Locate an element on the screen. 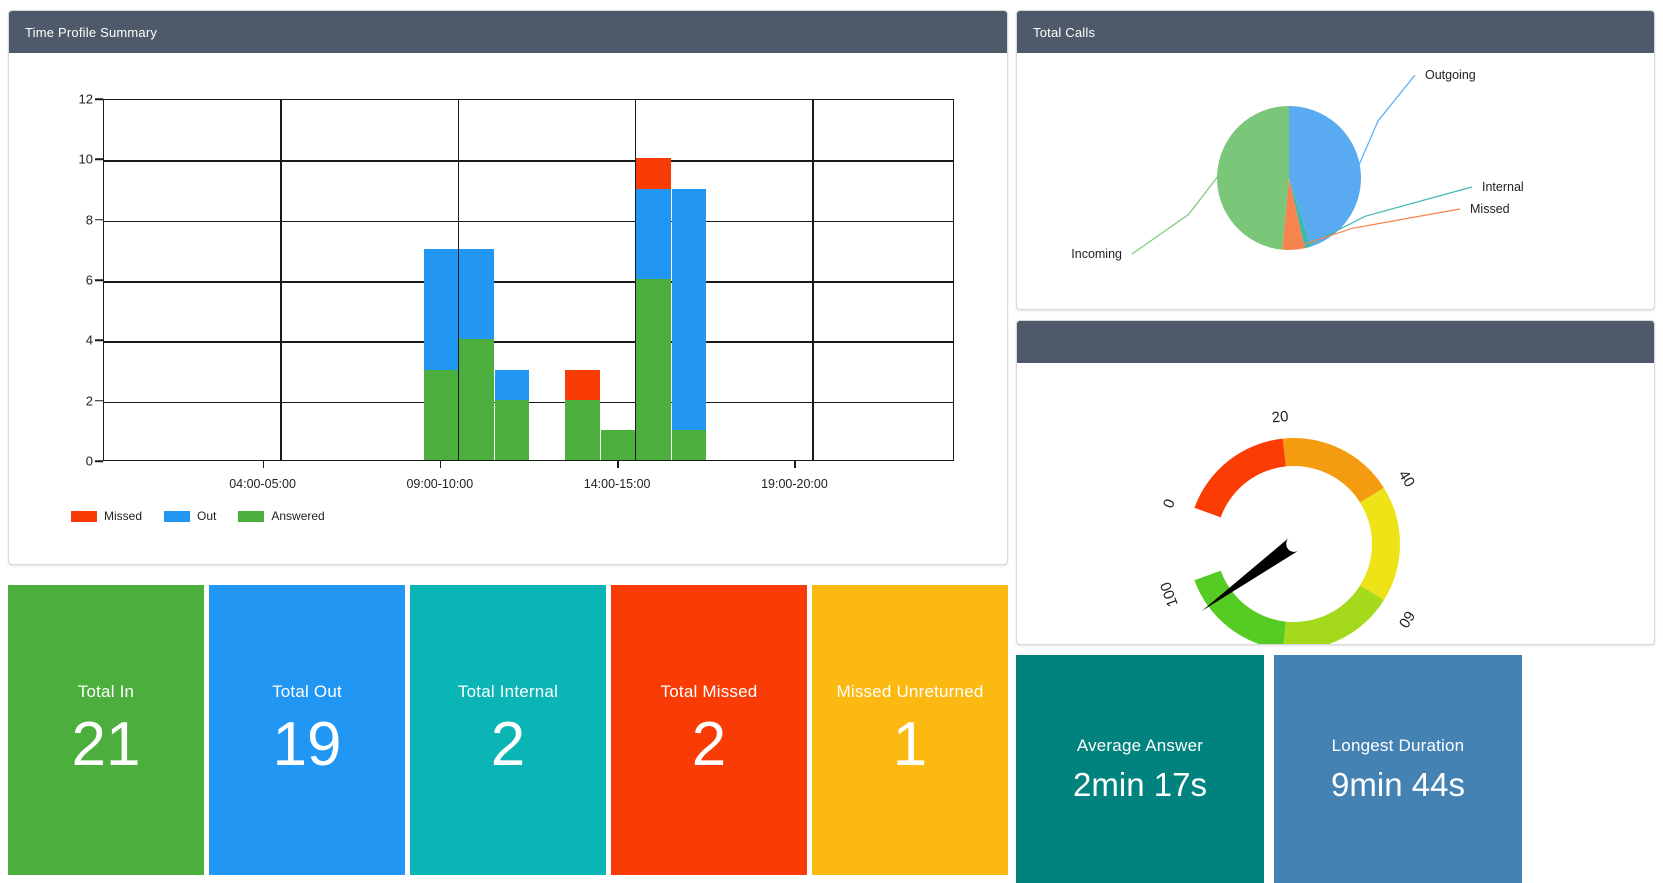  legend-item: Answered is located at coordinates (281, 516).